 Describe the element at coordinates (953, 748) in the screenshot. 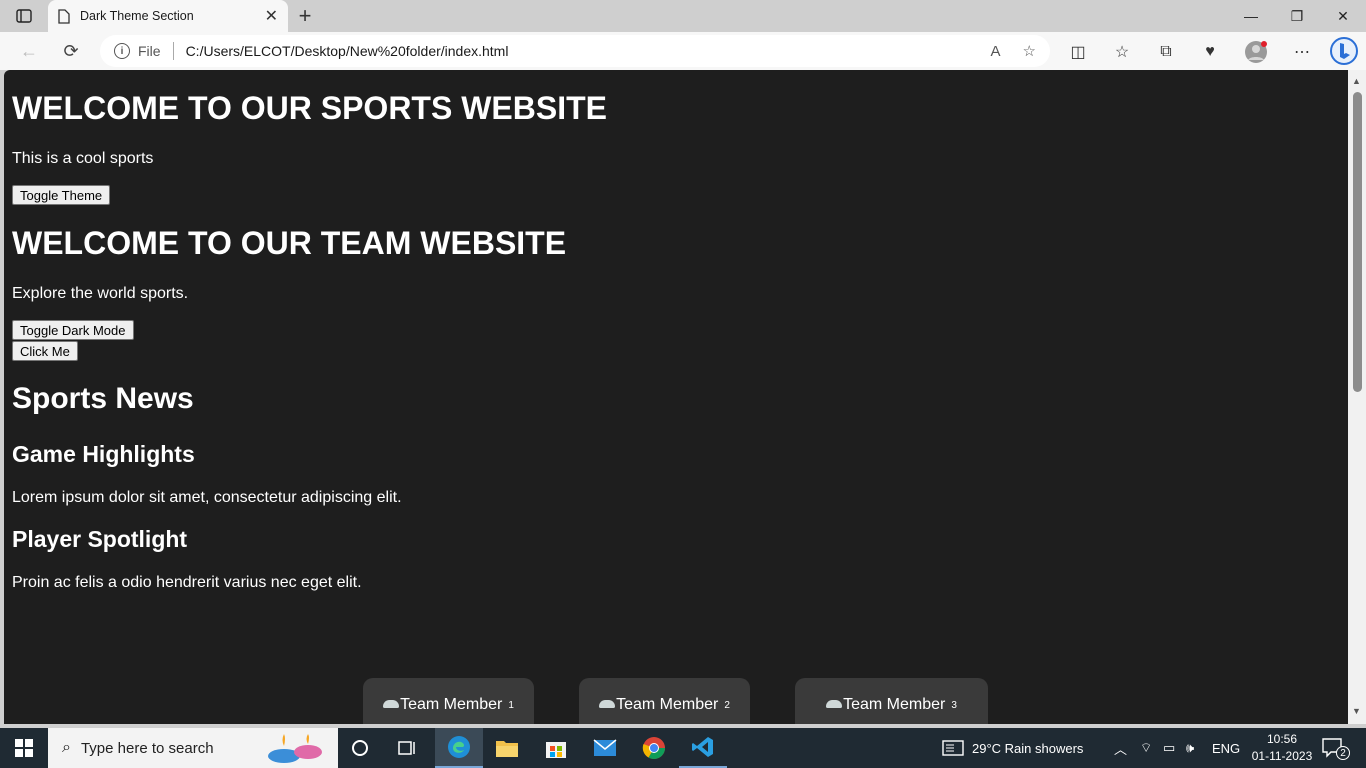

I see `weather-icon` at that location.